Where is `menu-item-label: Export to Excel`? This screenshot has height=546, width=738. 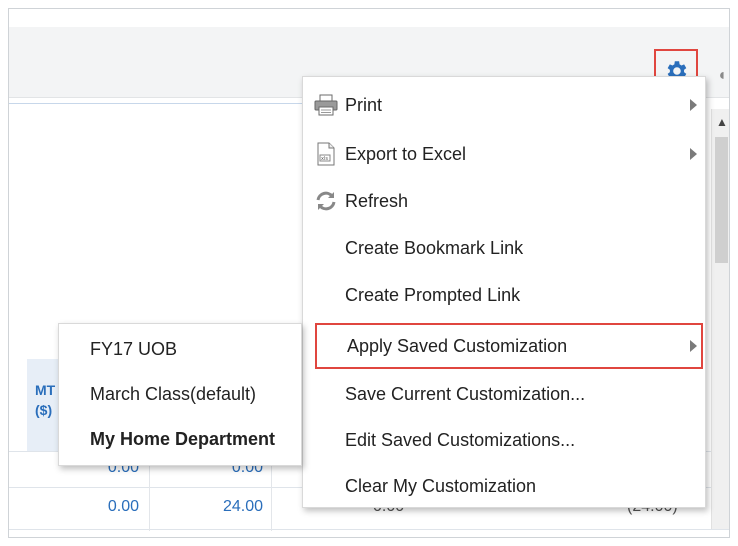
menu-item-label: Export to Excel is located at coordinates (406, 153).